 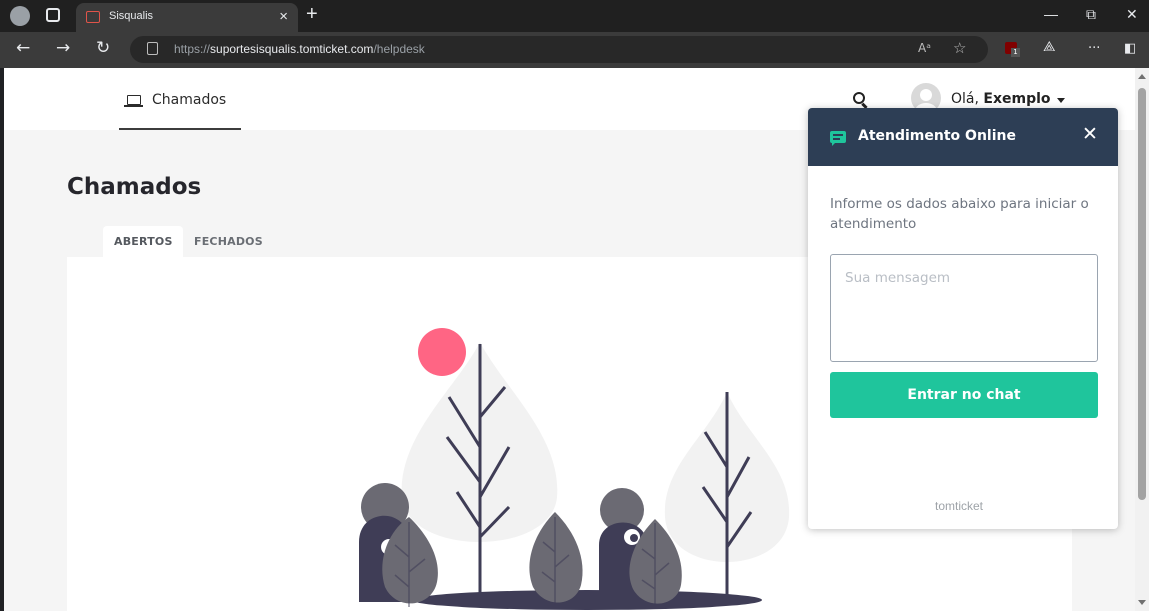 What do you see at coordinates (924, 48) in the screenshot?
I see `read-aloud-icon: Aᵃ` at bounding box center [924, 48].